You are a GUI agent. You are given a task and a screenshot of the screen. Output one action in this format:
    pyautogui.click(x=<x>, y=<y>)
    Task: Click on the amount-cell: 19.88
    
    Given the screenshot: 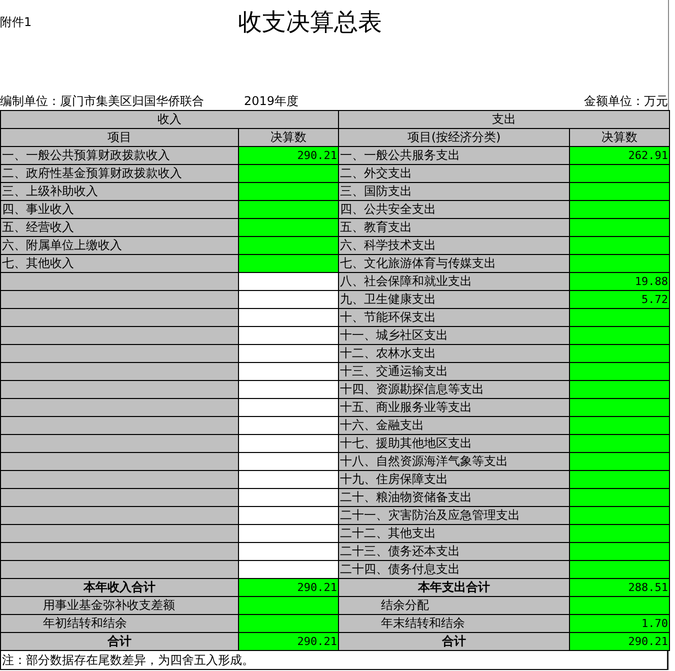 What is the action you would take?
    pyautogui.click(x=620, y=281)
    